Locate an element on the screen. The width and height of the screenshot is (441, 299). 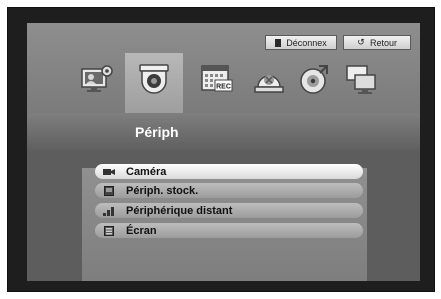
section-title-band is located at coordinates (223, 132).